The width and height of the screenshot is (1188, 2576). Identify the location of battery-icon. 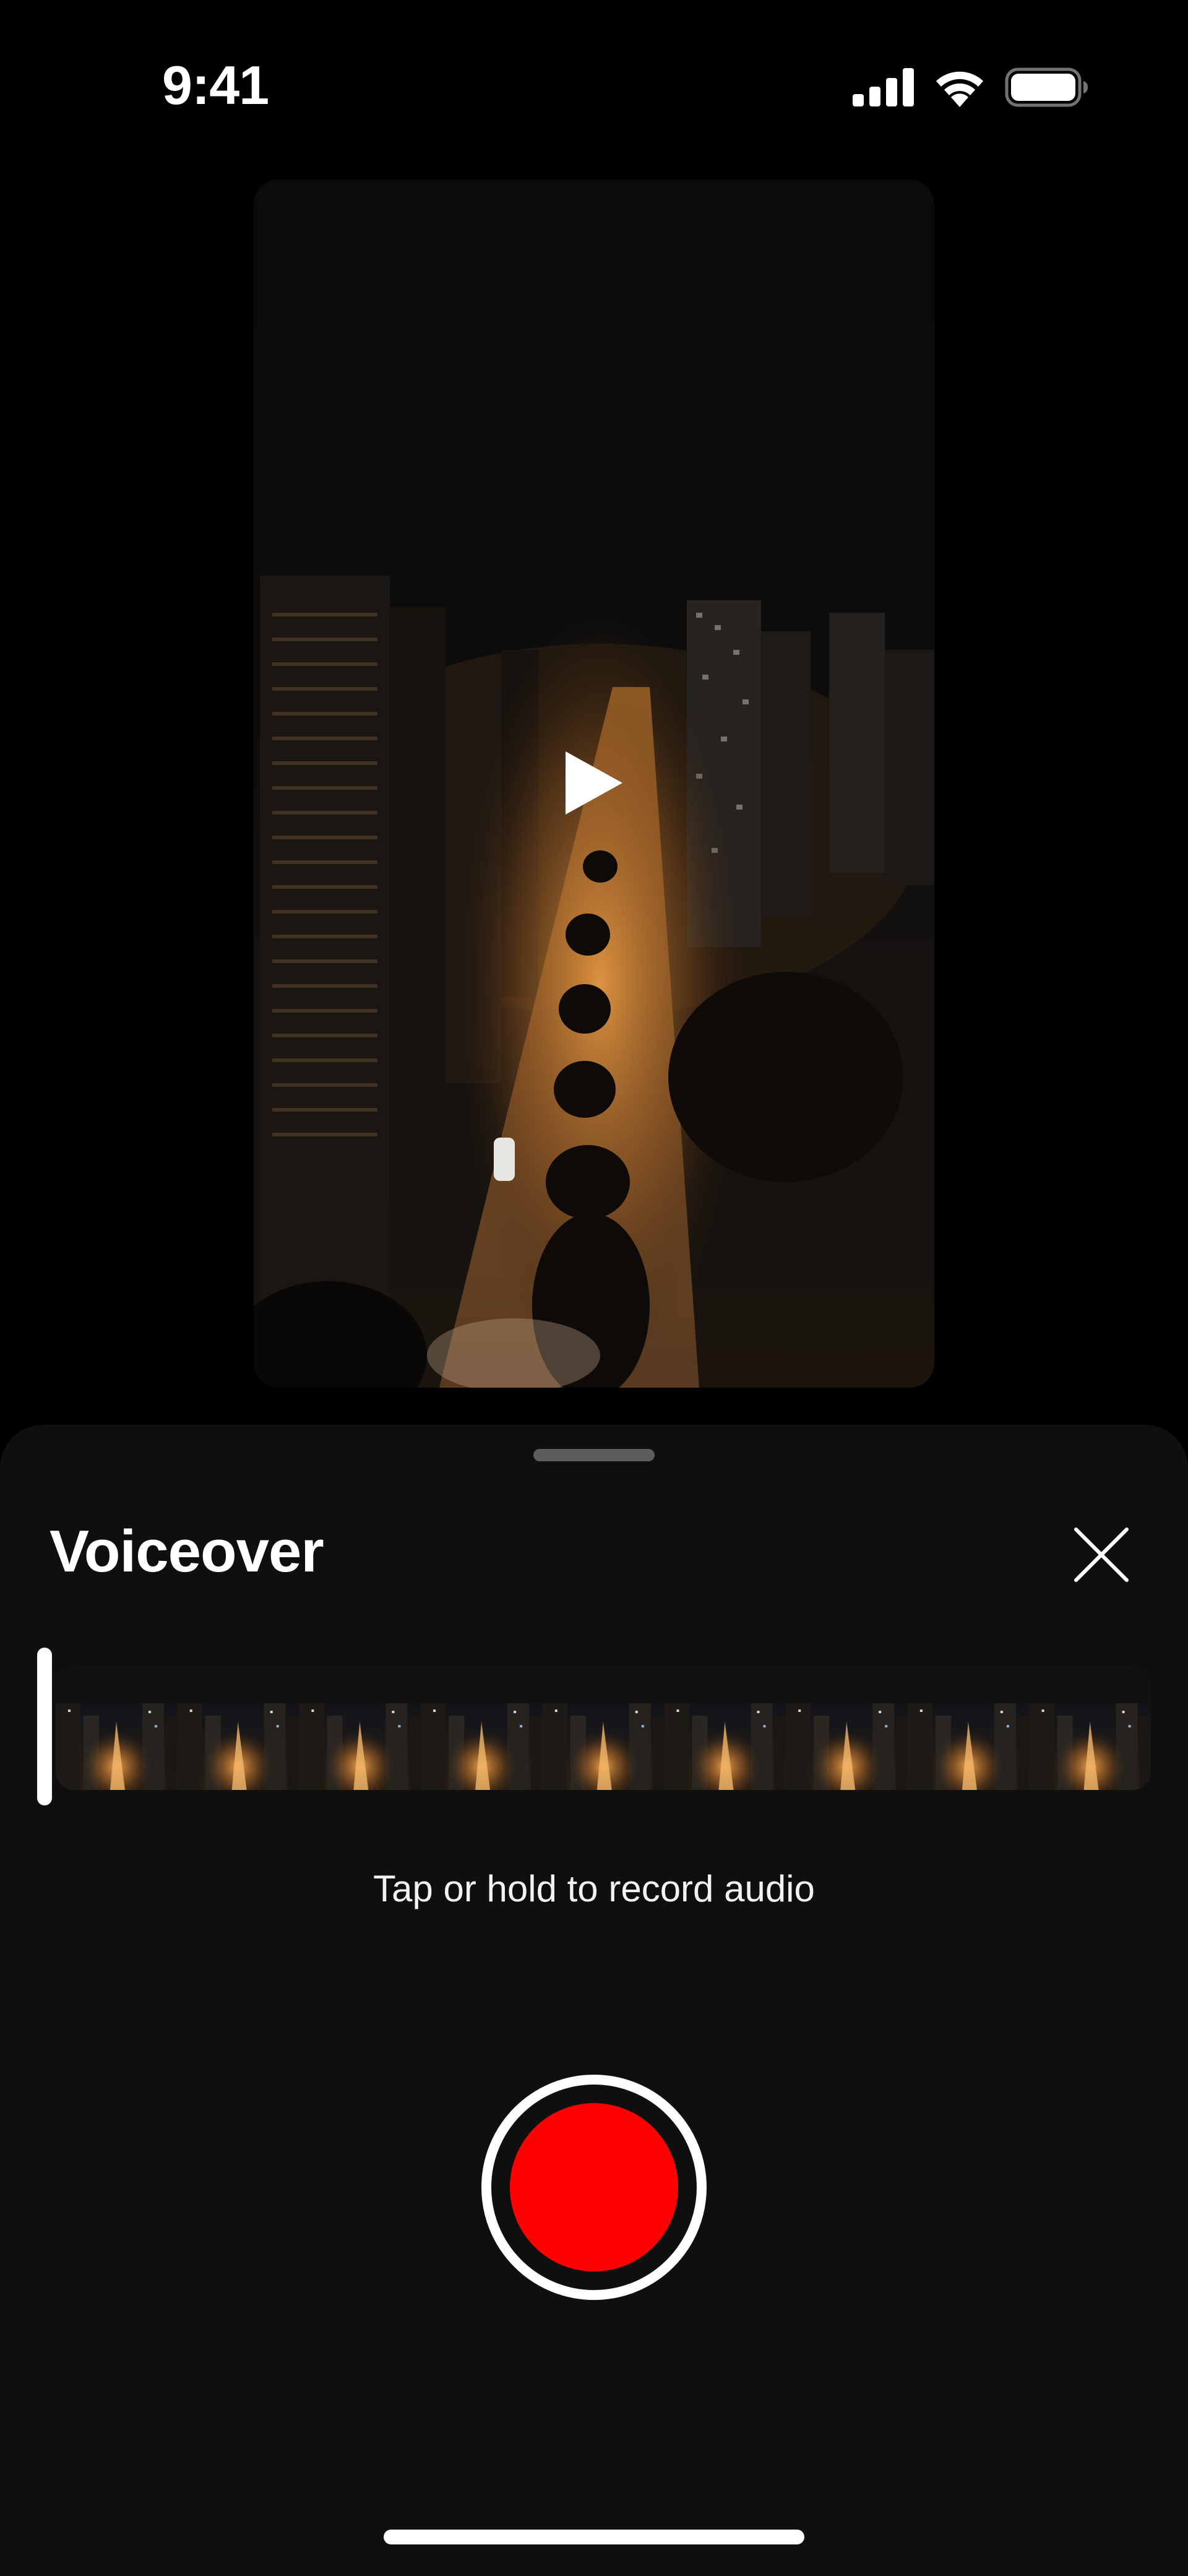
(1046, 87).